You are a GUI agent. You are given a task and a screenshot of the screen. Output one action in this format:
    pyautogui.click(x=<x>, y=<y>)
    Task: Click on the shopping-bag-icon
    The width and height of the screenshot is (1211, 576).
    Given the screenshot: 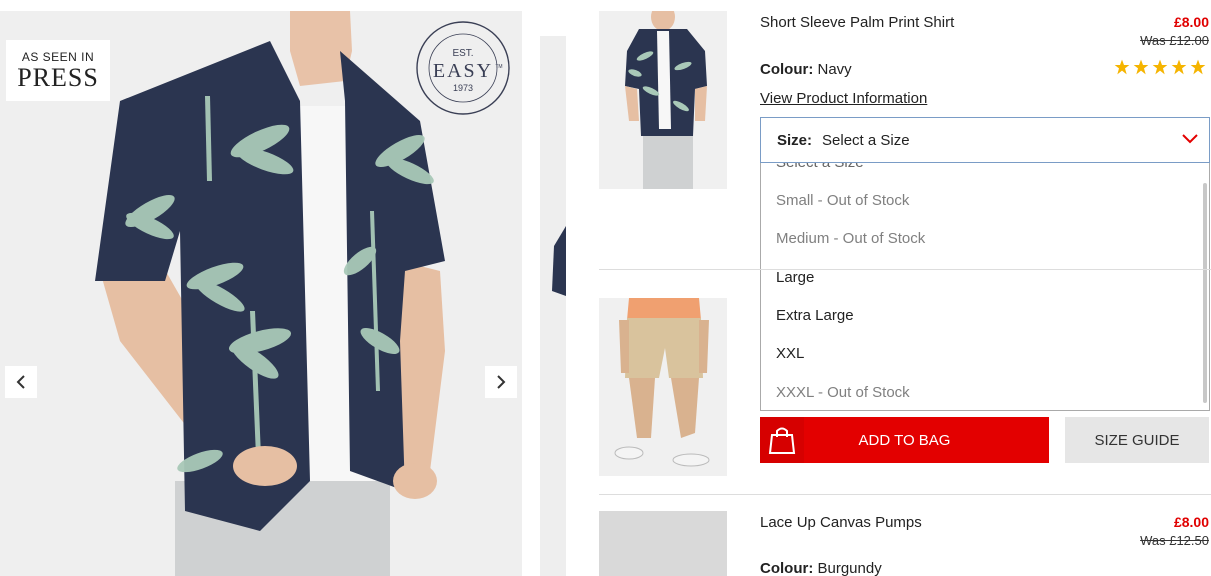 What is the action you would take?
    pyautogui.click(x=782, y=440)
    